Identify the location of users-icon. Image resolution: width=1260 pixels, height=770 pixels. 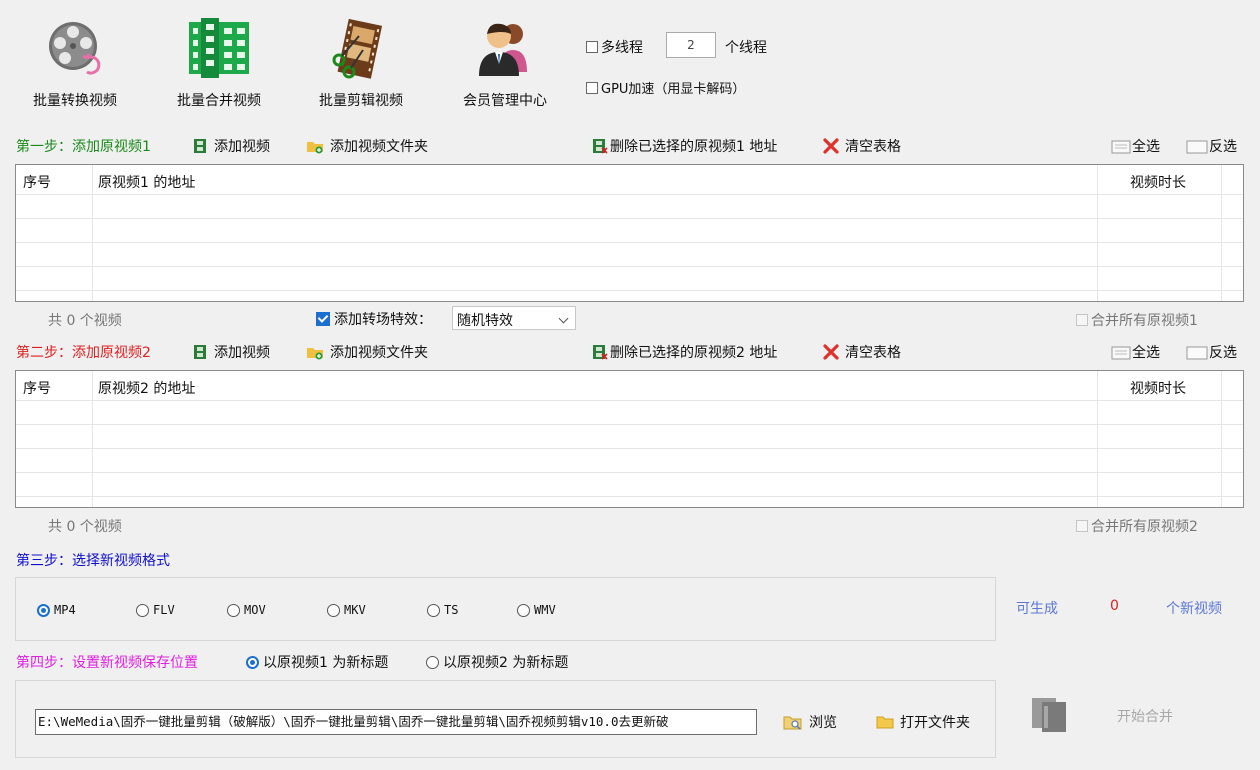
(503, 49).